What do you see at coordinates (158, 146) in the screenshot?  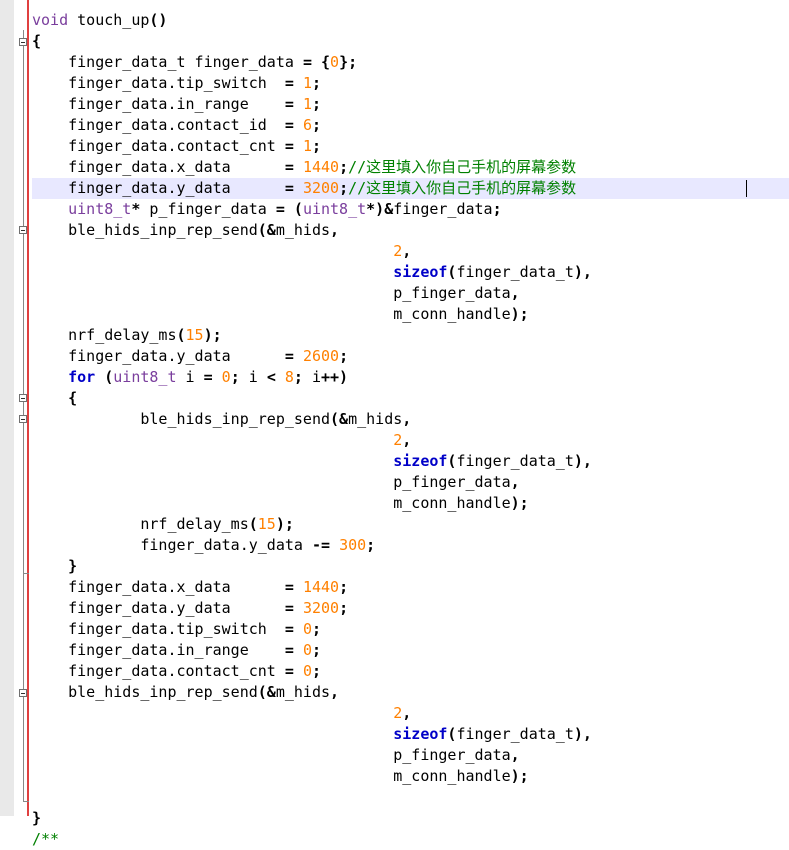 I see `code-token: finger_data.contact_cnt` at bounding box center [158, 146].